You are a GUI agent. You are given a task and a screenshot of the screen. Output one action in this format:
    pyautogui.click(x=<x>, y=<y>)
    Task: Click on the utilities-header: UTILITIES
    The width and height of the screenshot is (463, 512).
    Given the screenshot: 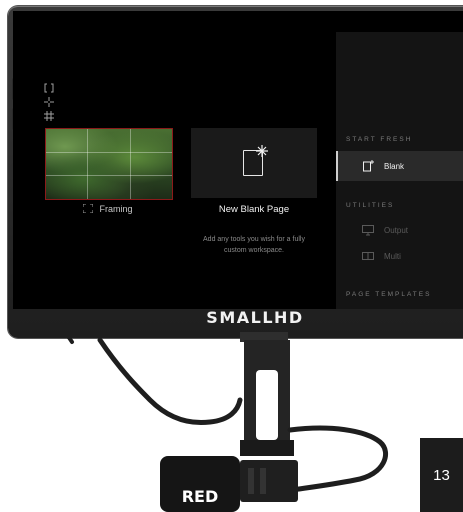 What is the action you would take?
    pyautogui.click(x=370, y=205)
    